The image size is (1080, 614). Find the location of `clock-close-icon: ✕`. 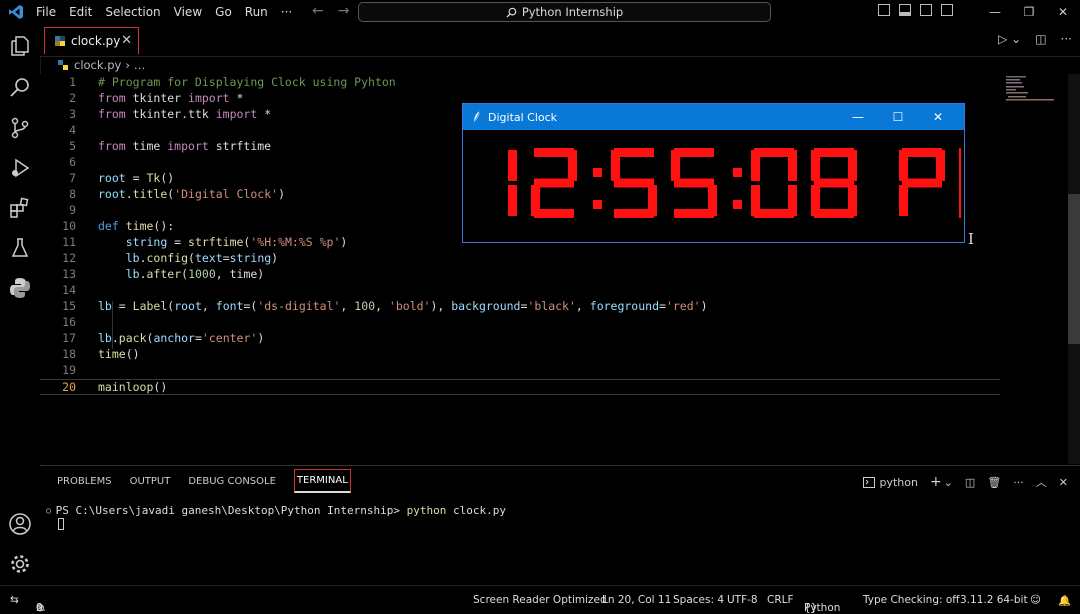

clock-close-icon: ✕ is located at coordinates (938, 117).